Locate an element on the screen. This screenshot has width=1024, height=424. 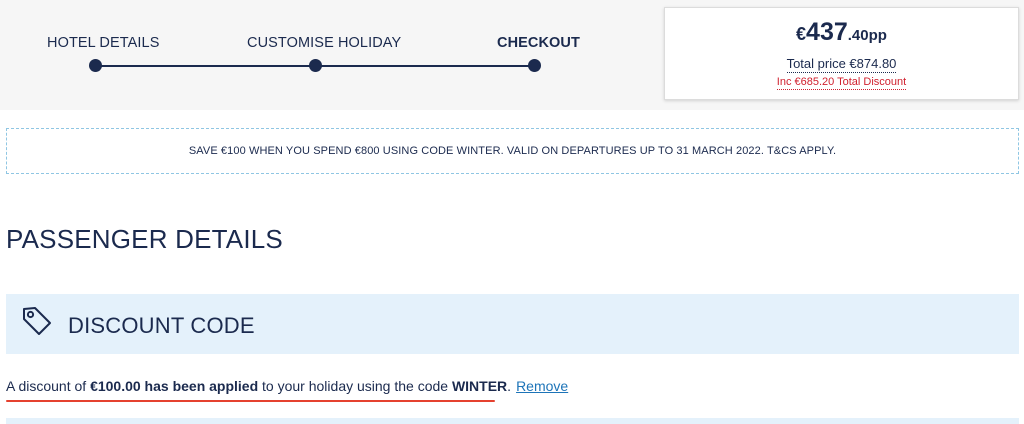
discount-code-value: WINTER is located at coordinates (479, 386).